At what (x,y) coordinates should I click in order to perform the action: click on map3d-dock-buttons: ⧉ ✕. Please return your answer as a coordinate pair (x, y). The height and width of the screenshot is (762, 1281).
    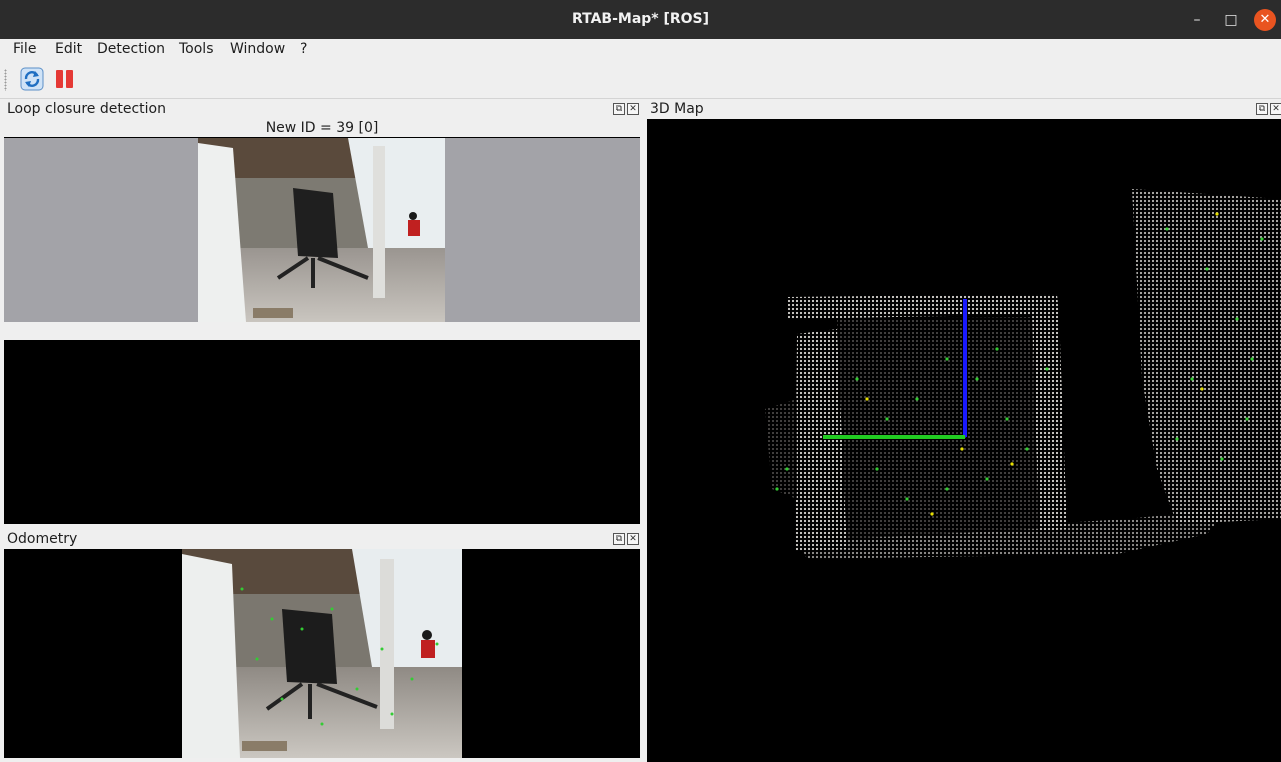
    Looking at the image, I should click on (1268, 109).